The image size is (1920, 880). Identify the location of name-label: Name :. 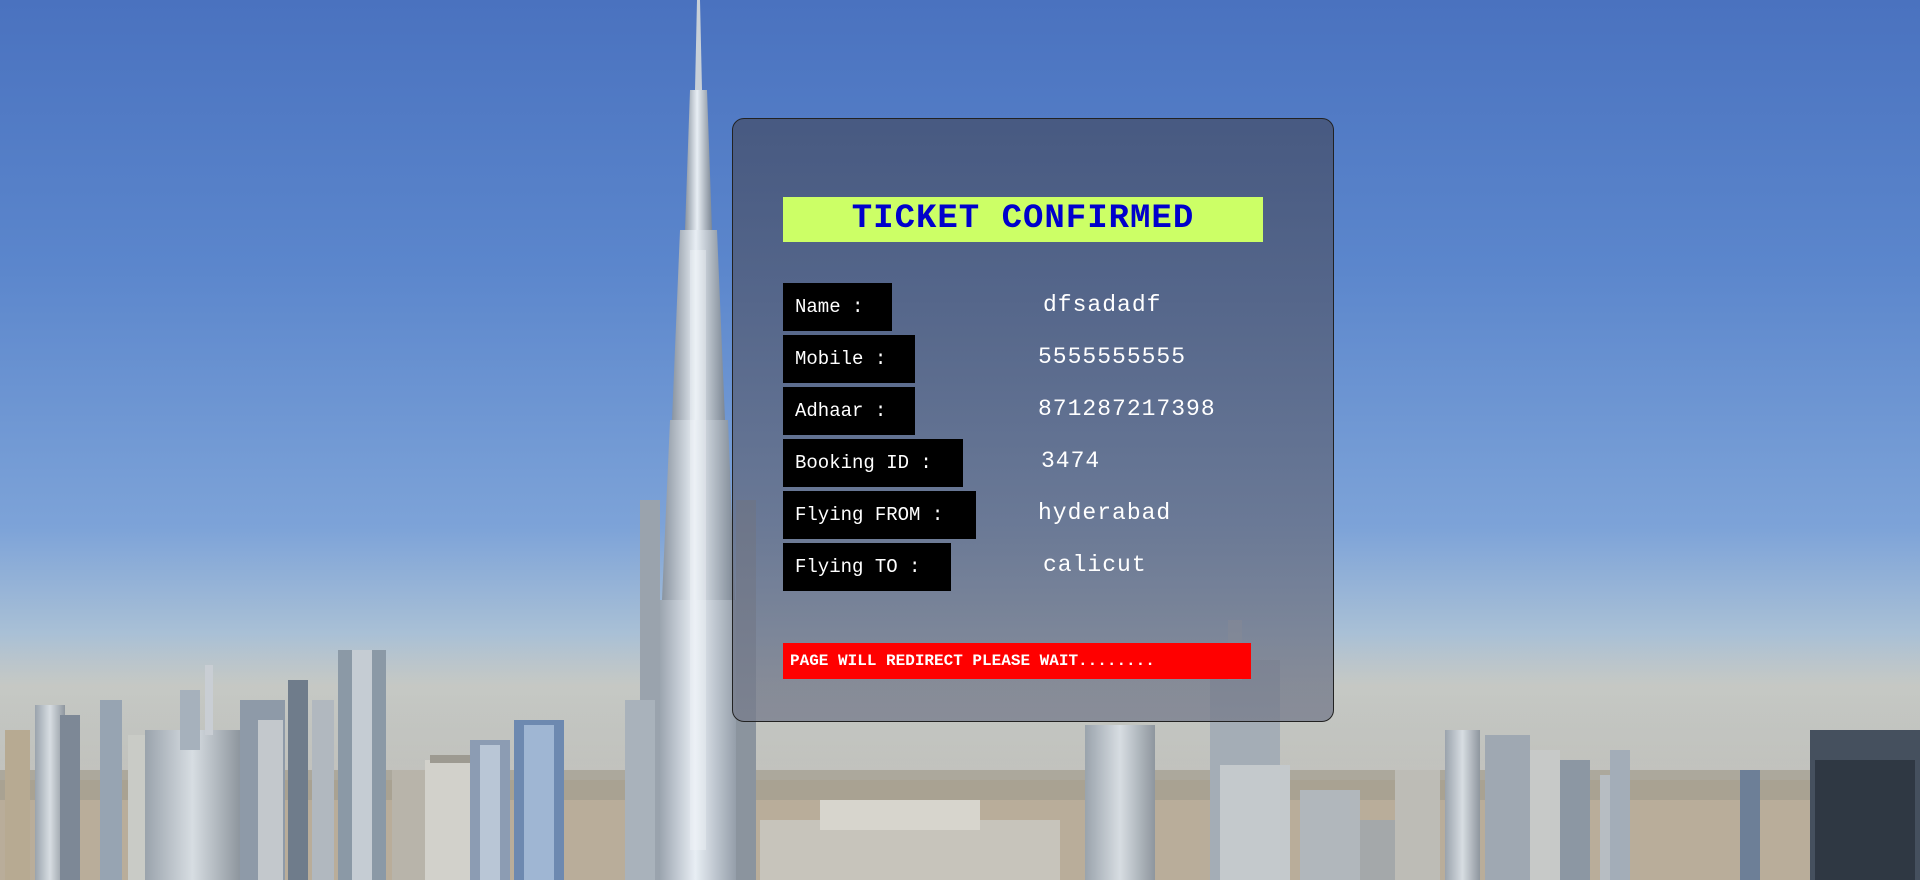
(837, 307).